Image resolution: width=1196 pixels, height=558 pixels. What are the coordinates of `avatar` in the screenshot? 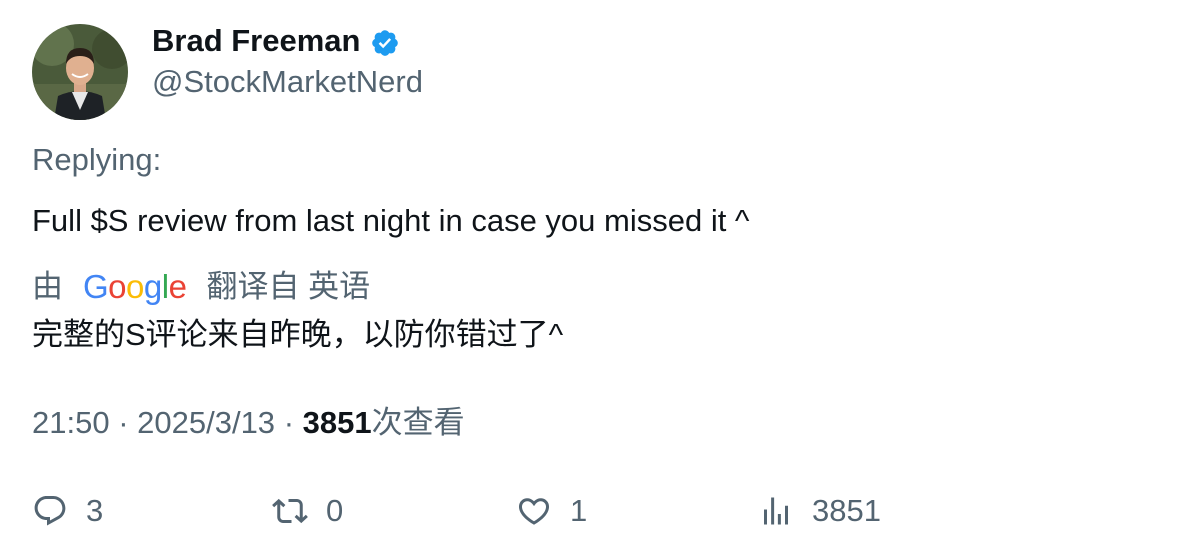 It's located at (80, 72).